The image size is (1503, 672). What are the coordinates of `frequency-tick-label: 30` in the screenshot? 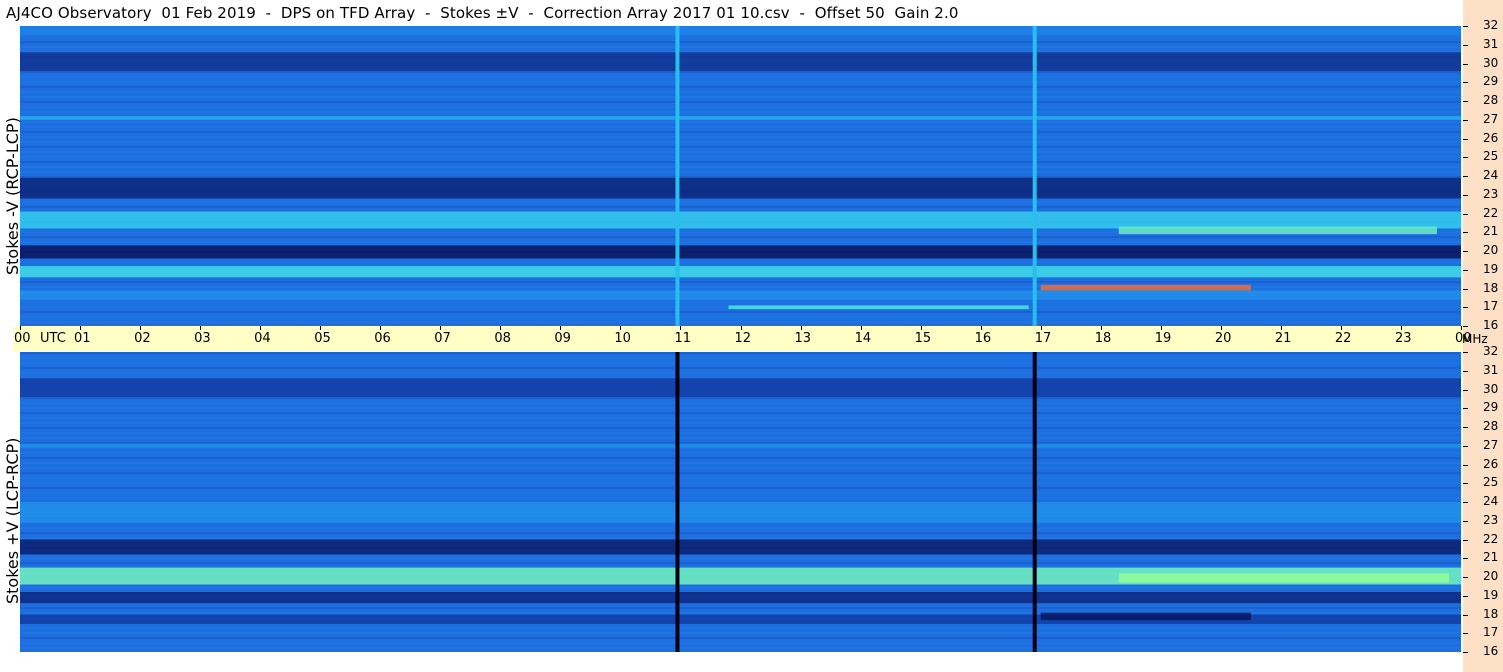 It's located at (1491, 388).